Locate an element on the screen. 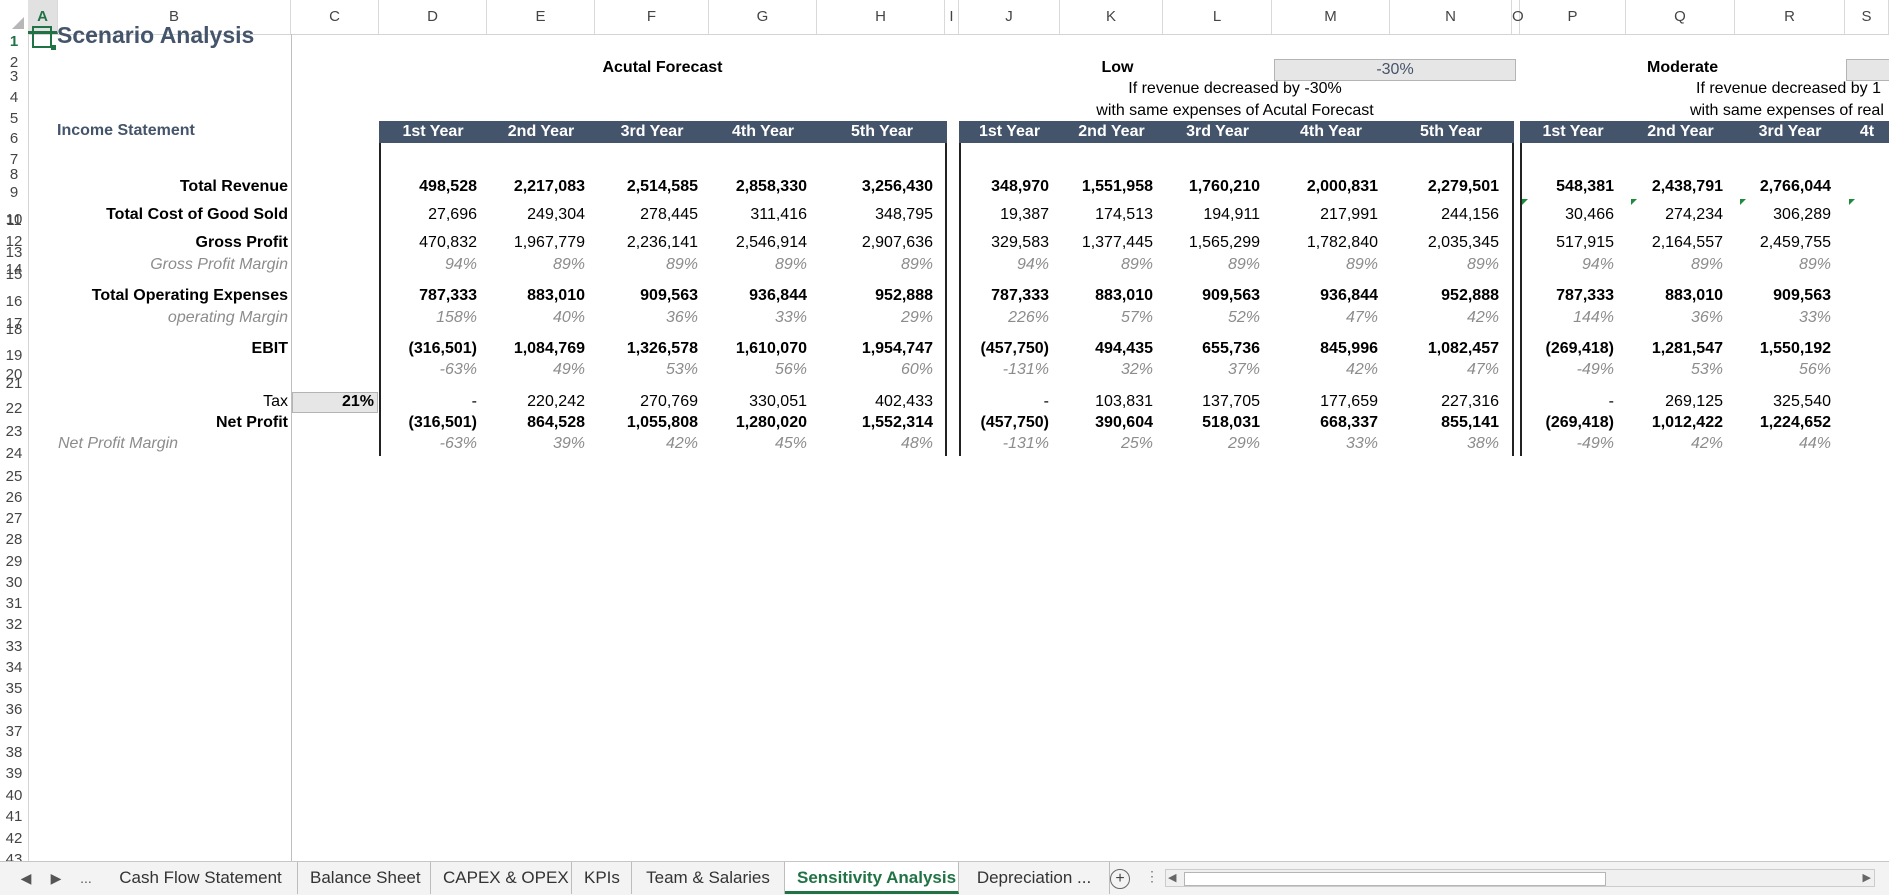  row-header-6: 6 is located at coordinates (14, 138).